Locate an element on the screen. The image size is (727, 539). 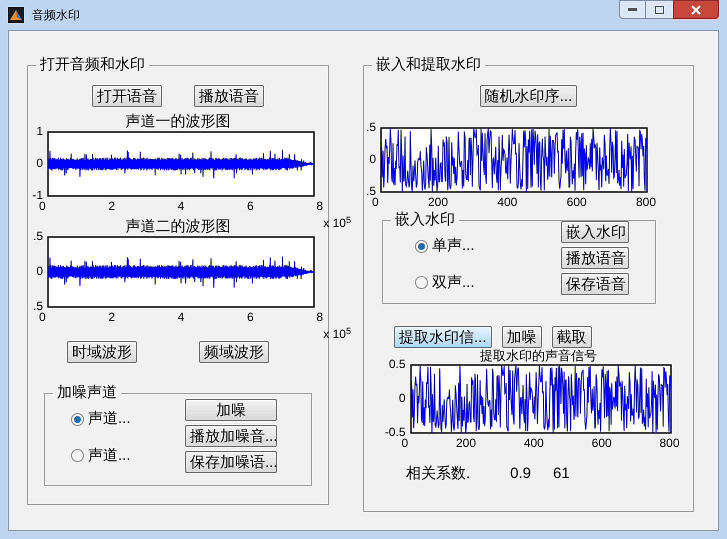
push-button: 保存语音 is located at coordinates (595, 284).